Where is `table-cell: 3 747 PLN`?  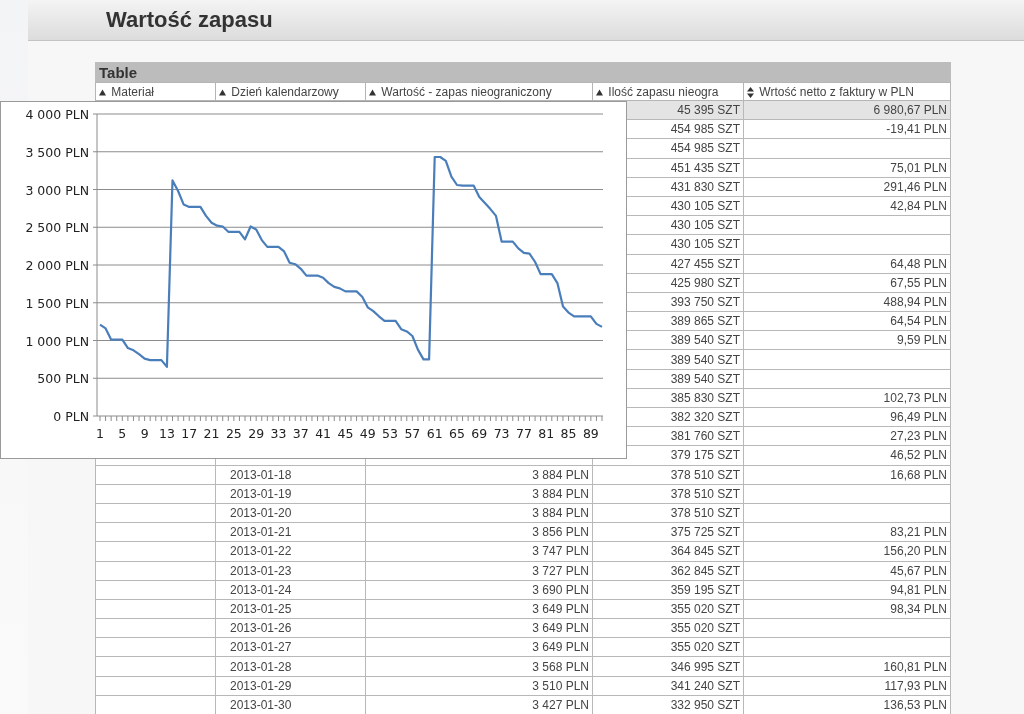 table-cell: 3 747 PLN is located at coordinates (479, 551).